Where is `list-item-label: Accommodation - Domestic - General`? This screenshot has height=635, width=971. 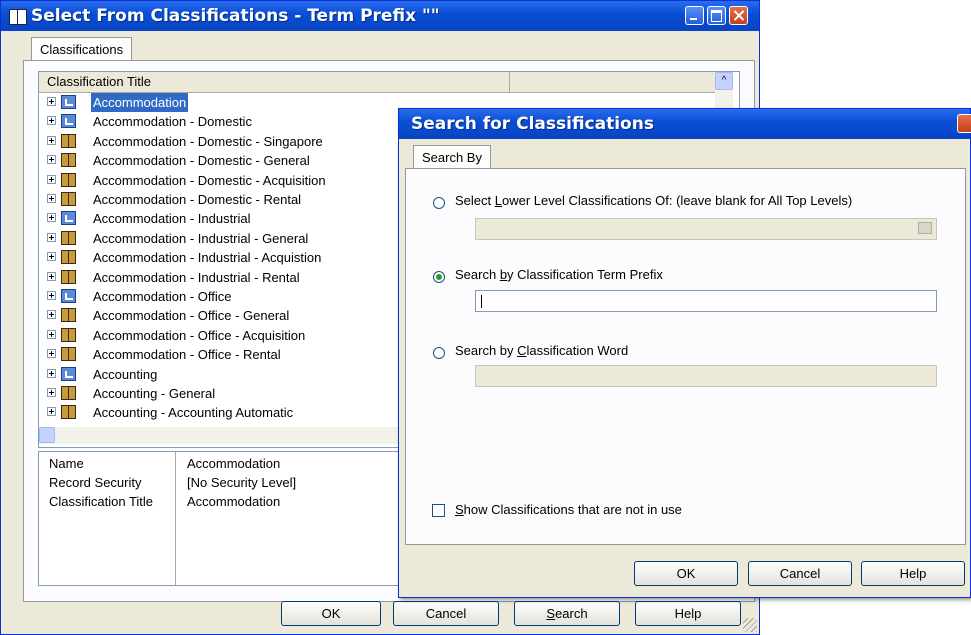 list-item-label: Accommodation - Domestic - General is located at coordinates (201, 161).